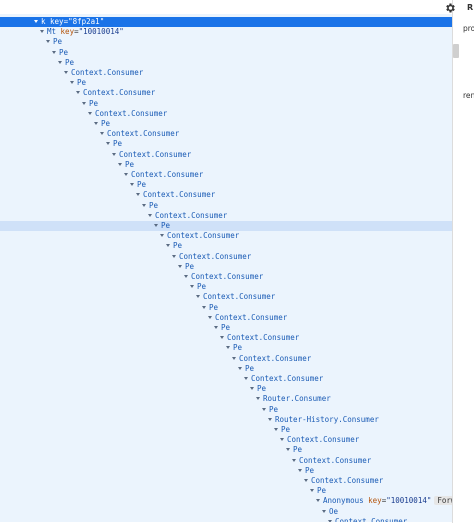  I want to click on tree-row: Router-History.Consumer, so click(226, 420).